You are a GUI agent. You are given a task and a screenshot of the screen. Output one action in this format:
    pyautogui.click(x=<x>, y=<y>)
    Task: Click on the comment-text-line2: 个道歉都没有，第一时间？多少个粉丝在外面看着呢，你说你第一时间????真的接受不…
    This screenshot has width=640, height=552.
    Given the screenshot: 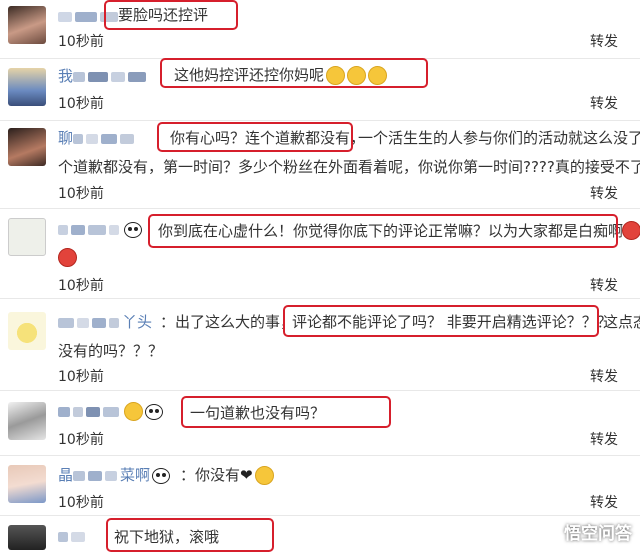 What is the action you would take?
    pyautogui.click(x=349, y=167)
    